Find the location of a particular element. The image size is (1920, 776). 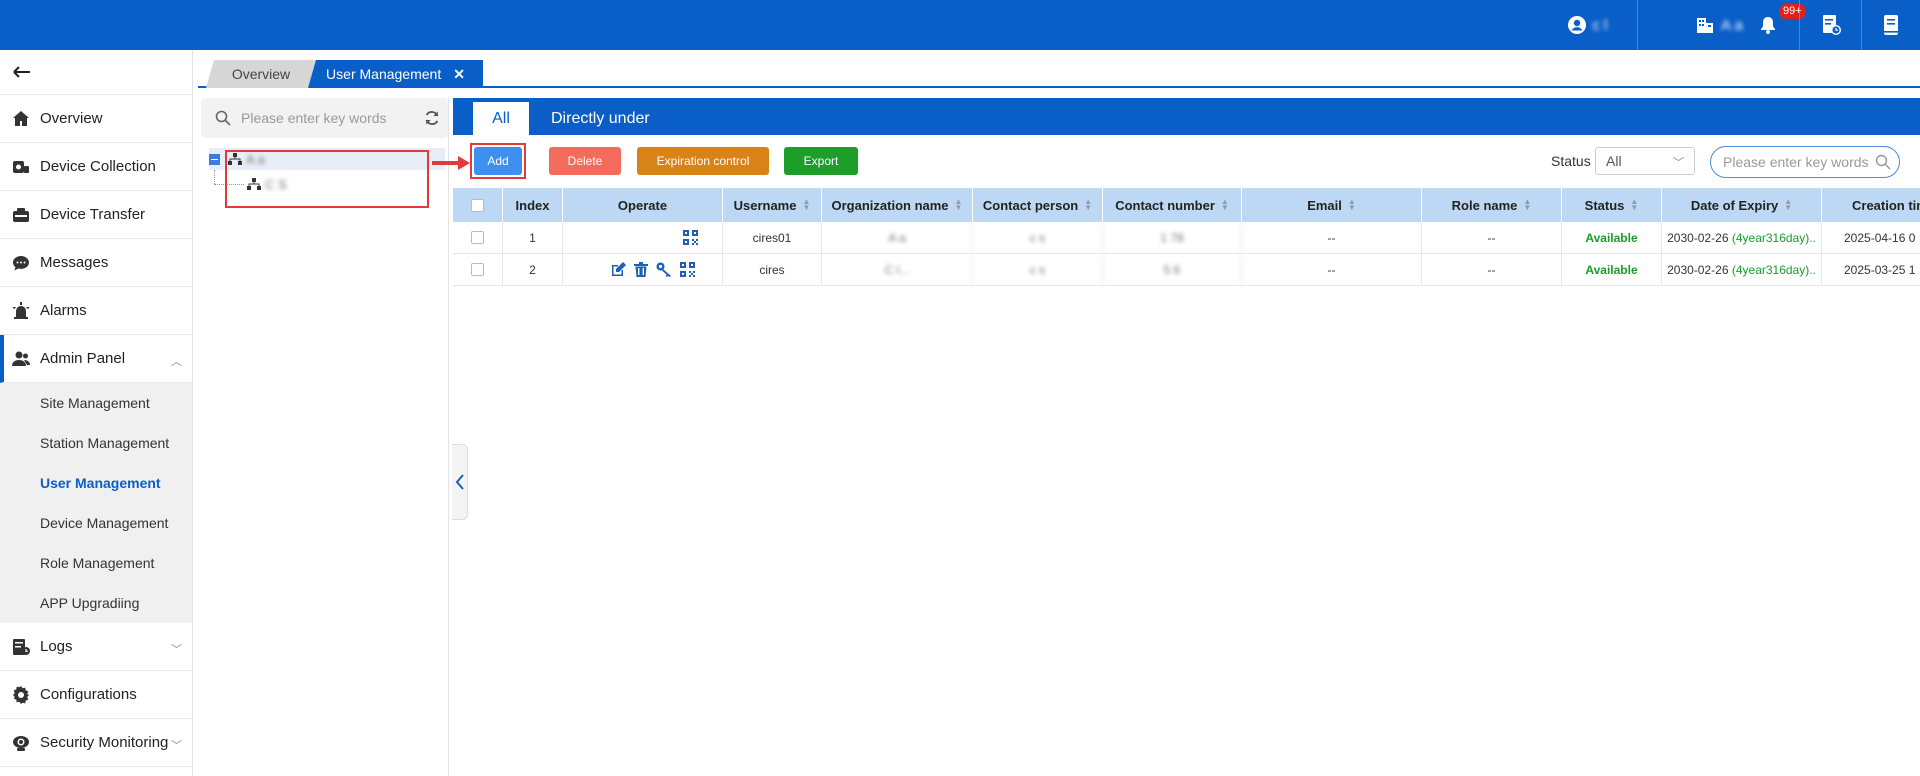

chevron-left-icon is located at coordinates (459, 482).